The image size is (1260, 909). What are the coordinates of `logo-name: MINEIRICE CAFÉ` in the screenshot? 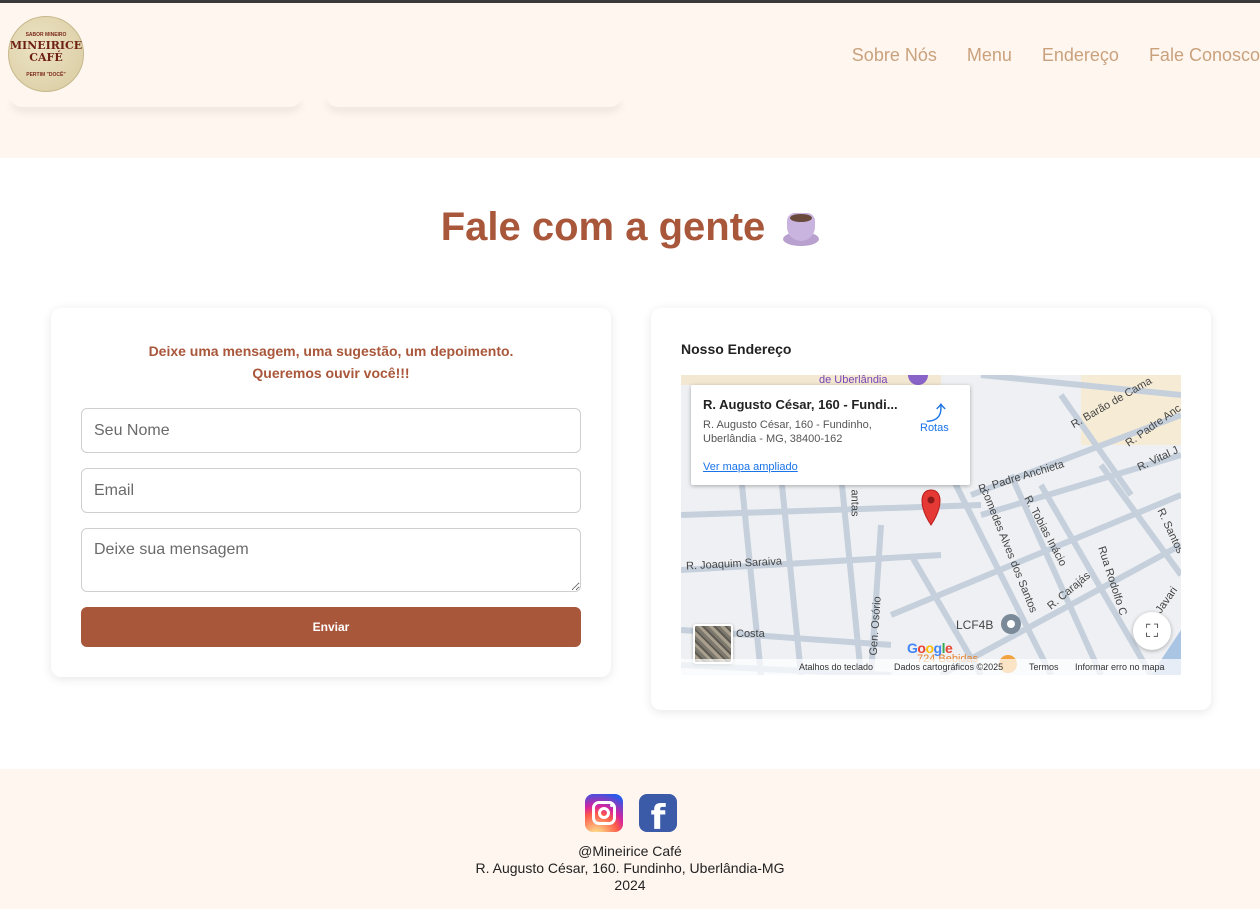 It's located at (46, 51).